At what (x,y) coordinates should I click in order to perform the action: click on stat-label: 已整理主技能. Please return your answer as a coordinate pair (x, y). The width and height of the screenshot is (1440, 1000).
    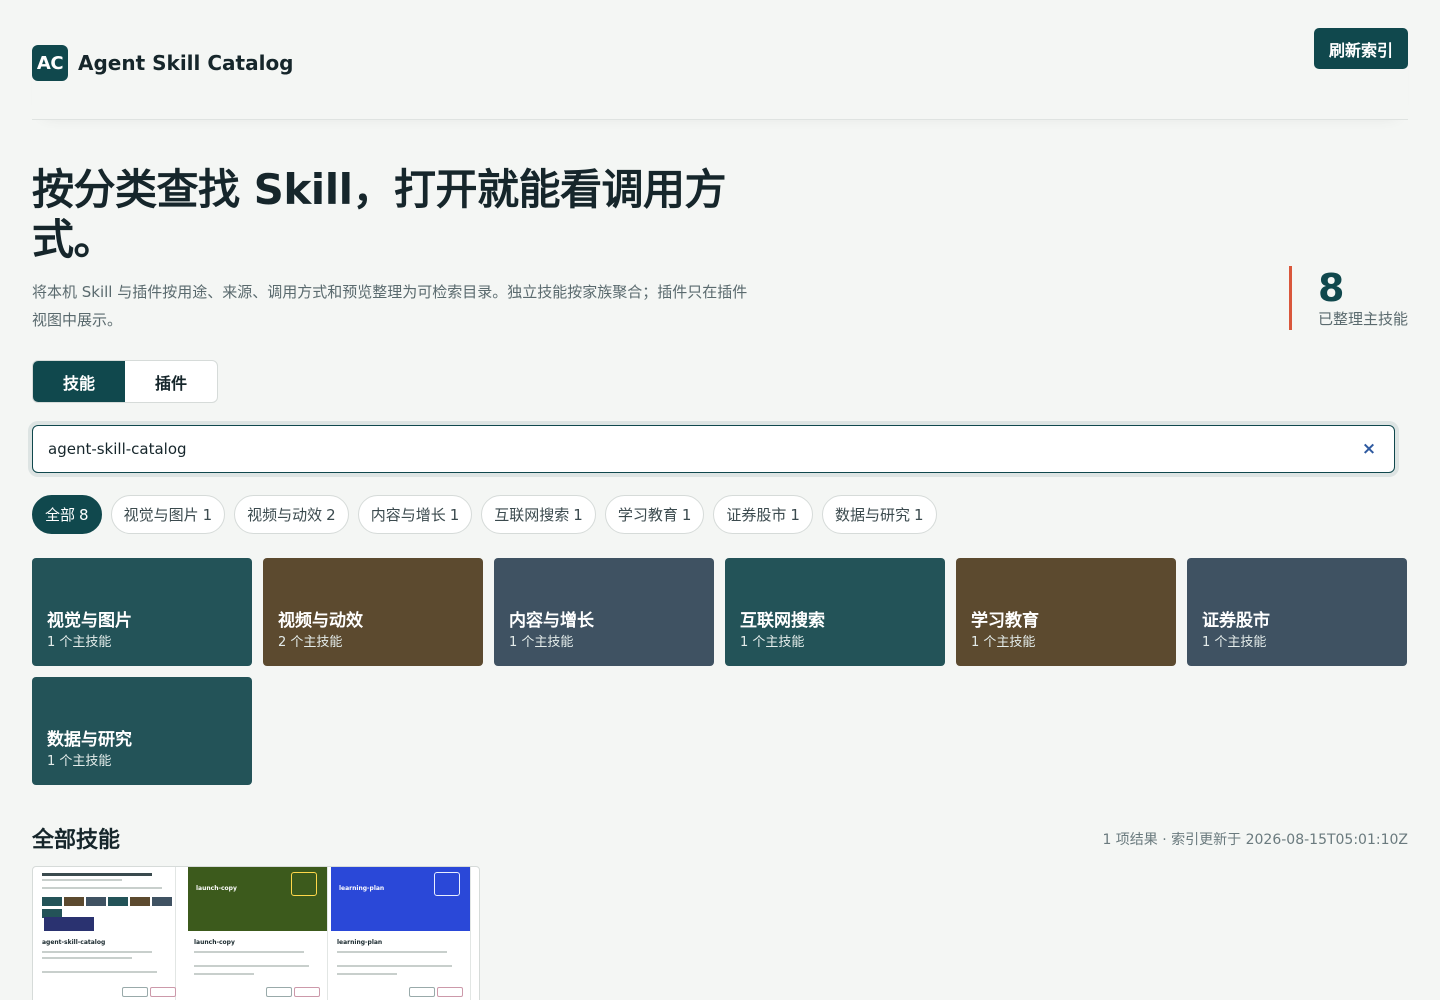
    Looking at the image, I should click on (1362, 319).